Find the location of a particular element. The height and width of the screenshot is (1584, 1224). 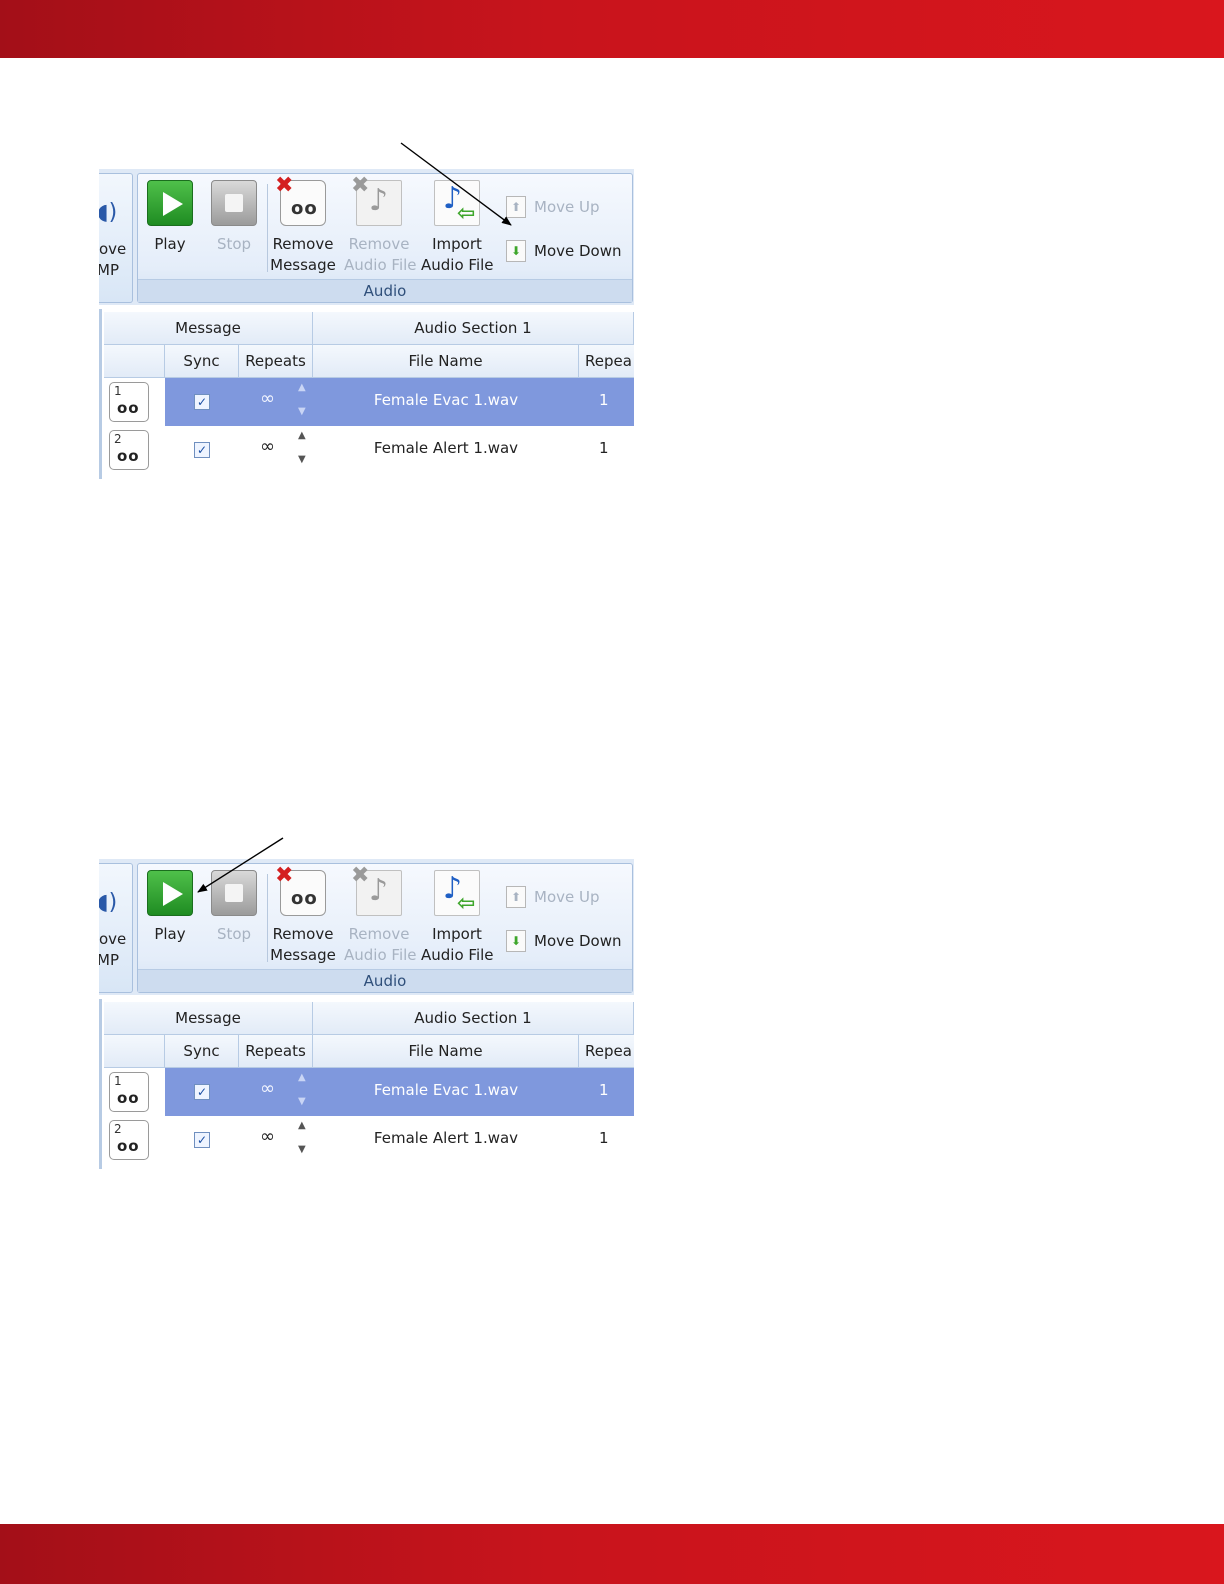

footer-band is located at coordinates (612, 1554).